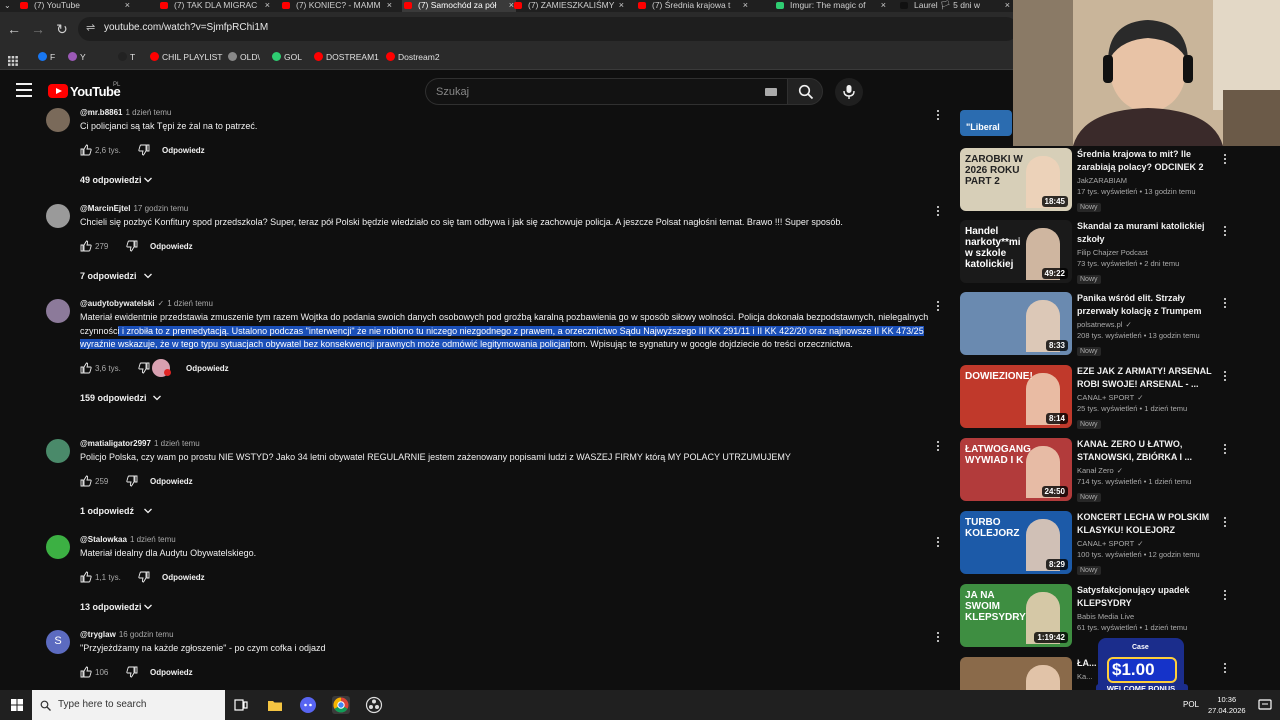 This screenshot has height=720, width=1280. What do you see at coordinates (413, 57) in the screenshot?
I see `bookmark-item: Dostream2` at bounding box center [413, 57].